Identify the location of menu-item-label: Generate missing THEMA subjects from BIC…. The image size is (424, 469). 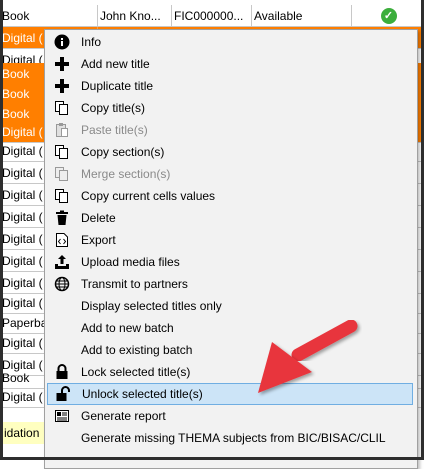
(233, 438).